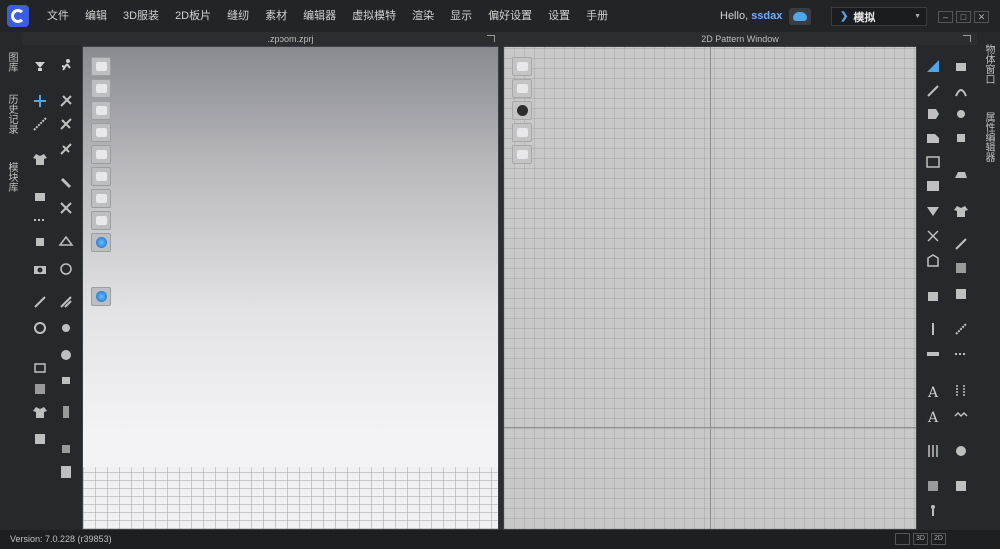 The image size is (1000, 549). I want to click on strap-tool-icon, so click(66, 183).